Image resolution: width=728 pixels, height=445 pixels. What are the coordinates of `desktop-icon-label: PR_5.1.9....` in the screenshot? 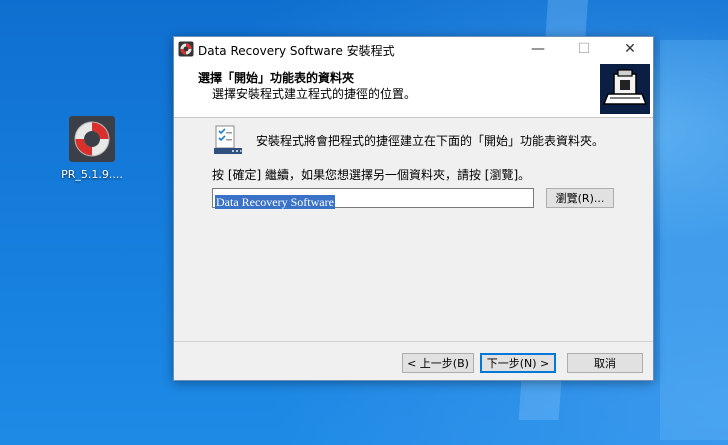 It's located at (92, 174).